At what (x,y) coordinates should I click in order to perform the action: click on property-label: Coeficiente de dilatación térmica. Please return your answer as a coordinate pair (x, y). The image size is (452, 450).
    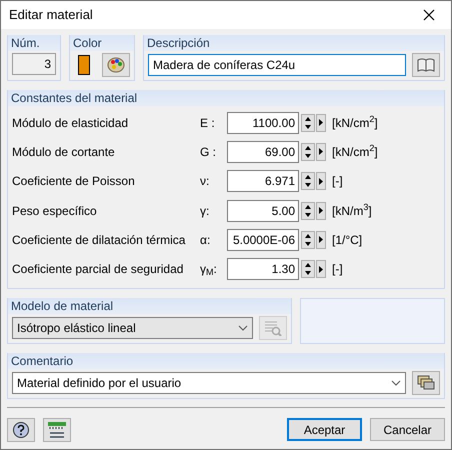
    Looking at the image, I should click on (99, 240).